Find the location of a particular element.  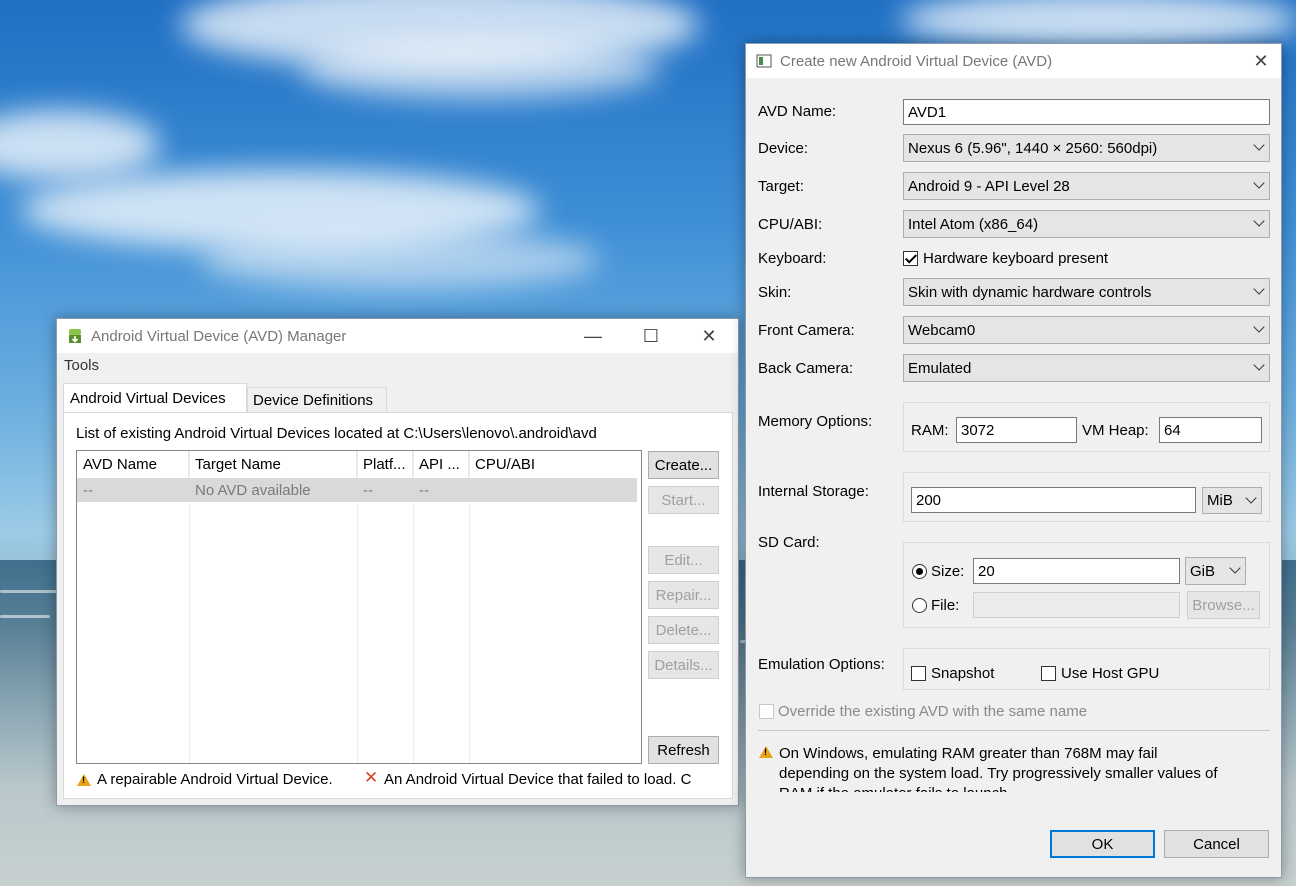

avd-name-input: AVD1 is located at coordinates (1086, 112).